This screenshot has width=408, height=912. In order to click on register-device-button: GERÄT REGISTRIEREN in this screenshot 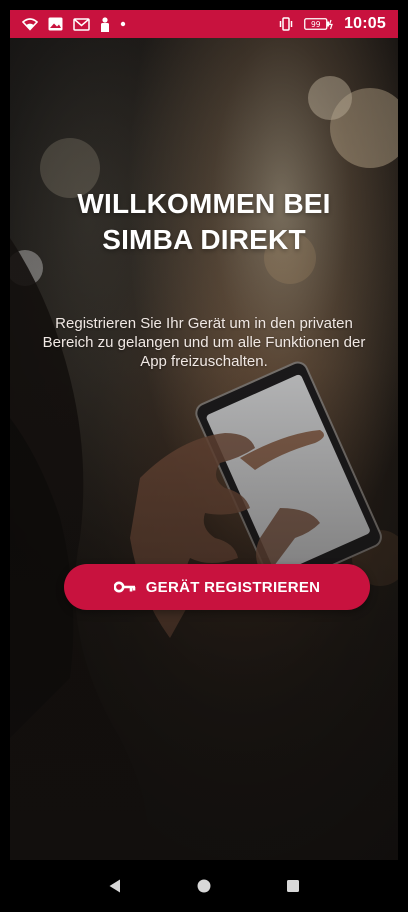, I will do `click(217, 587)`.